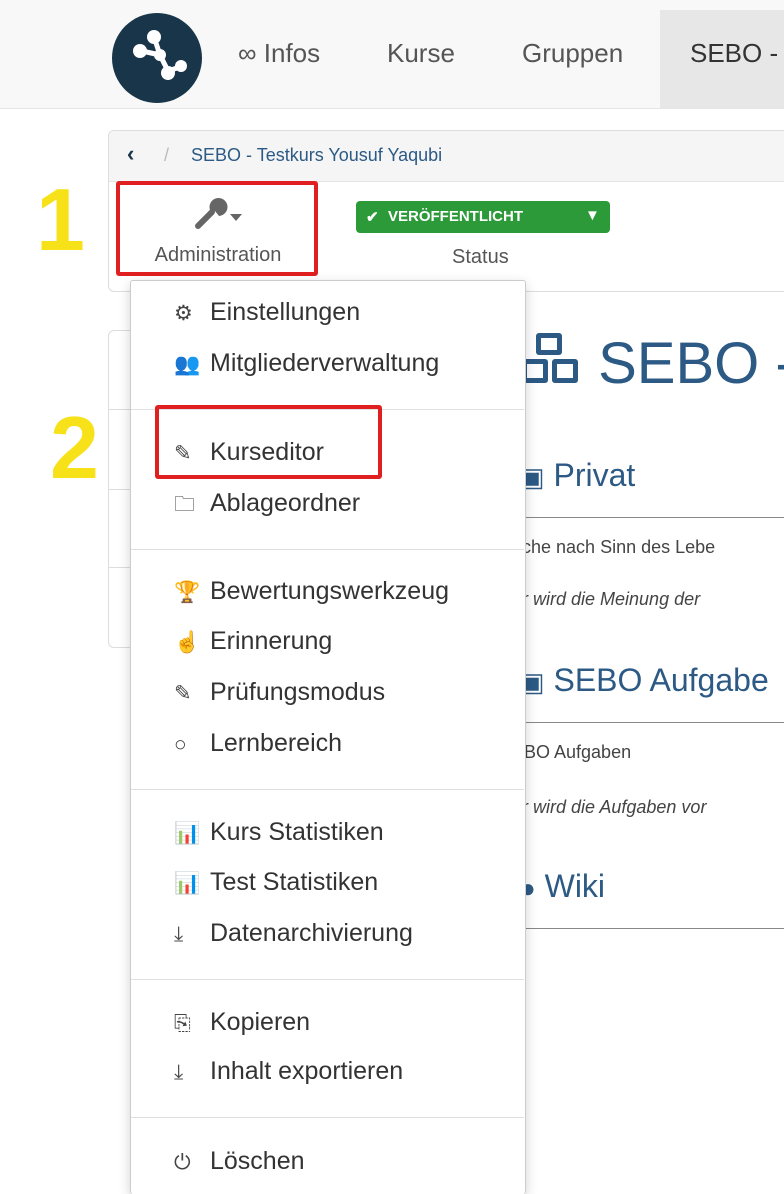 Image resolution: width=784 pixels, height=1194 pixels. What do you see at coordinates (550, 358) in the screenshot?
I see `cubes-icon` at bounding box center [550, 358].